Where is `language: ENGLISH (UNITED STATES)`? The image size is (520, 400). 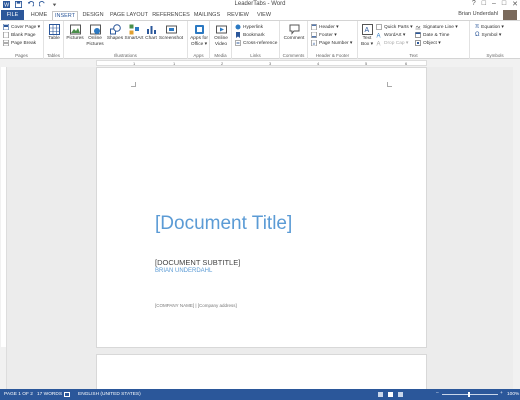
language: ENGLISH (UNITED STATES) is located at coordinates (109, 394).